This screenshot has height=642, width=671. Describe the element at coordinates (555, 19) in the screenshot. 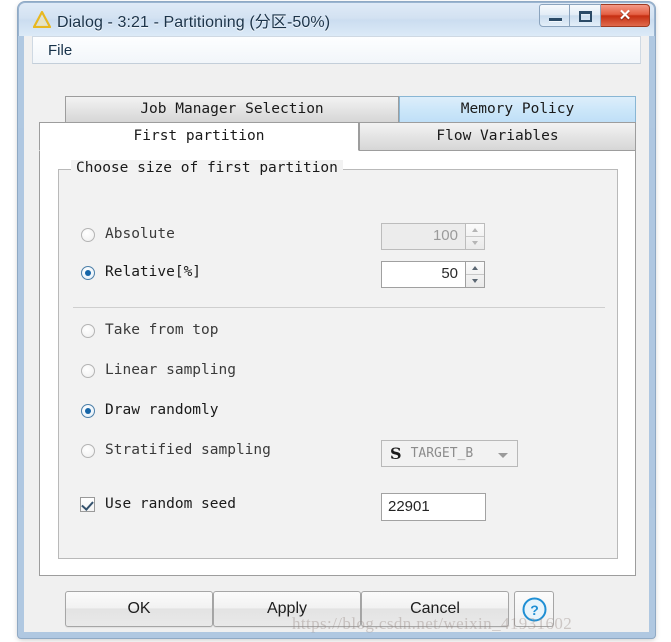

I see `minimize-icon` at that location.